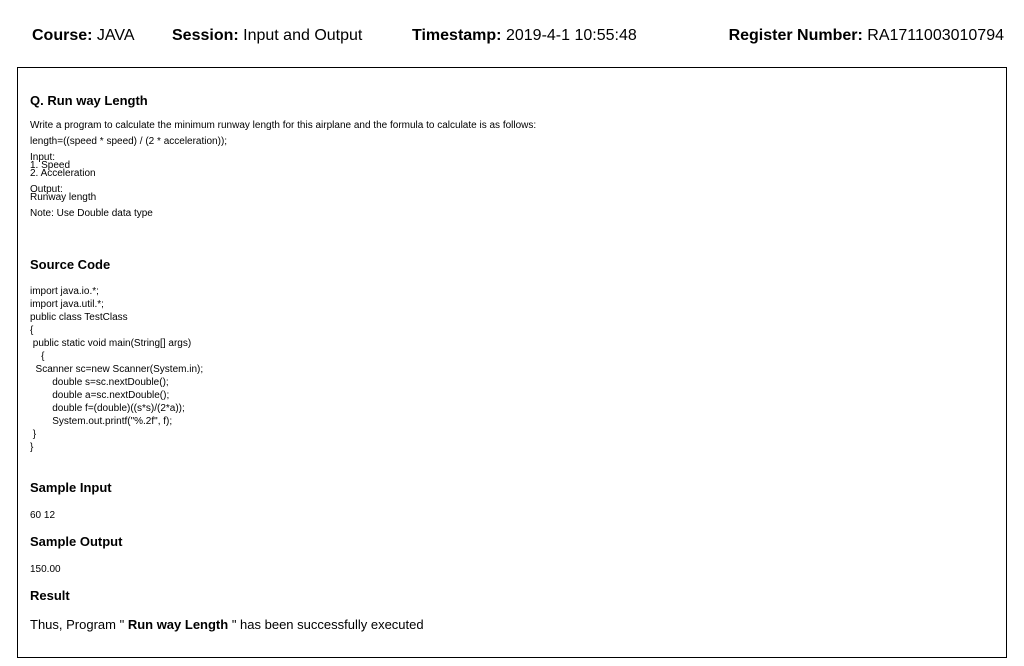  I want to click on sample-input-value: 60 12, so click(43, 515).